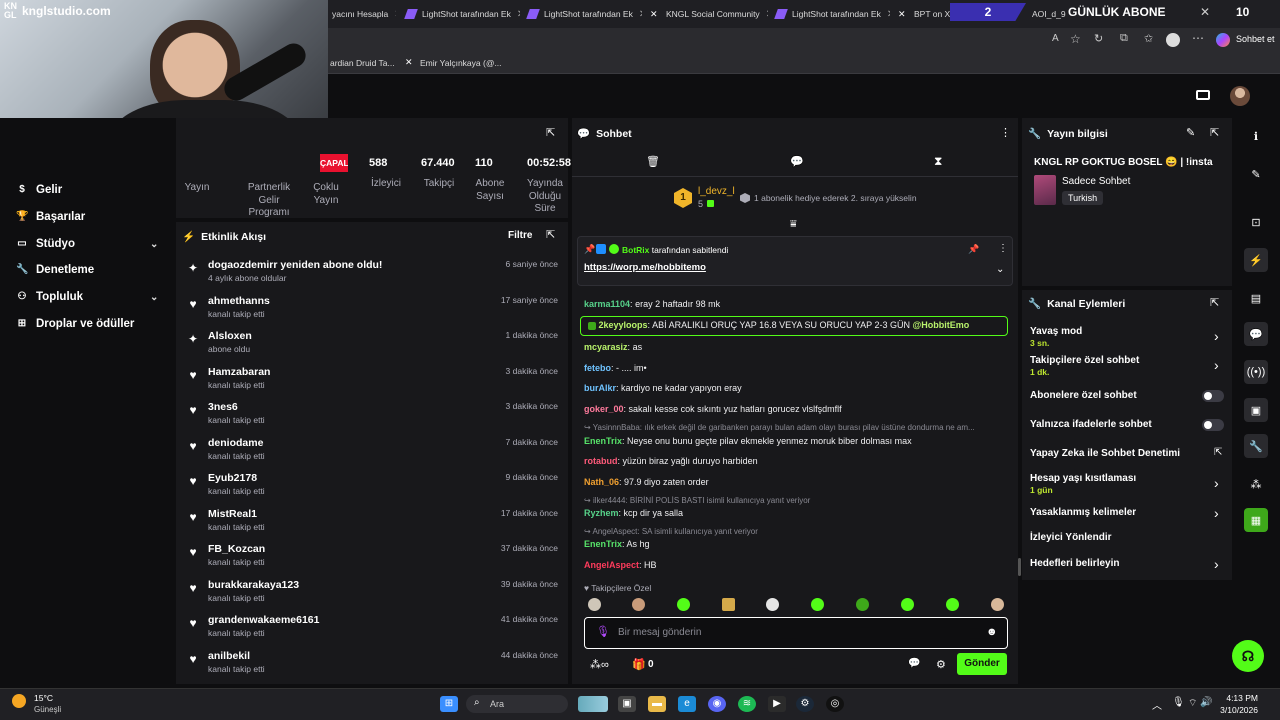  I want to click on layout-icon: ▣, so click(1256, 410).